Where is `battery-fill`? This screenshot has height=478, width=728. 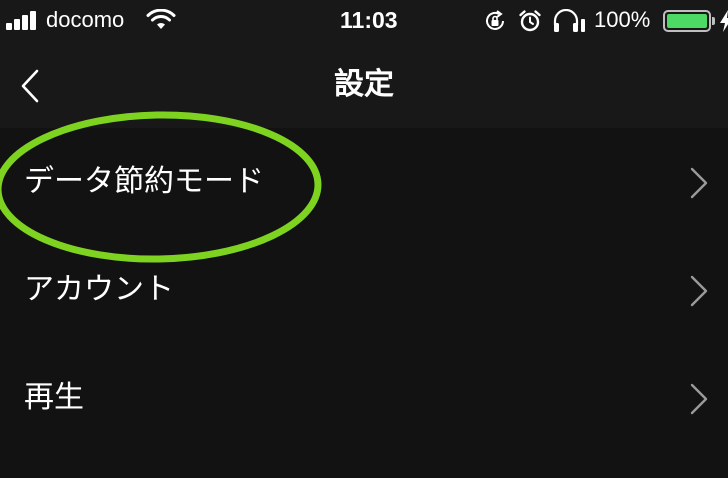
battery-fill is located at coordinates (687, 21).